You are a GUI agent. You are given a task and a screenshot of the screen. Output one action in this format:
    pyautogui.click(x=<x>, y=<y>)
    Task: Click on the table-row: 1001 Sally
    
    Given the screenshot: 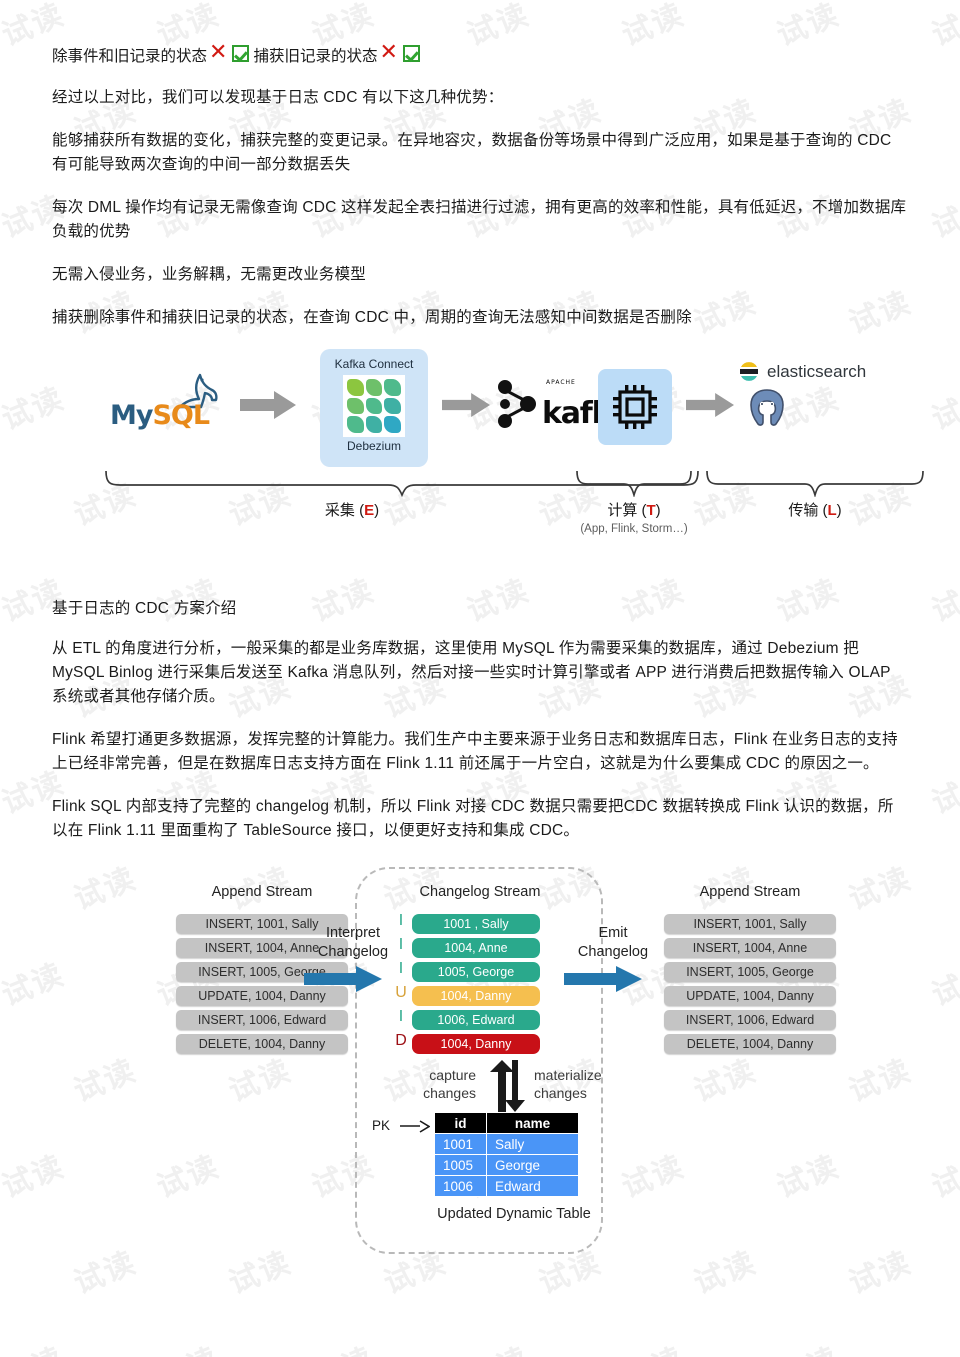 What is the action you would take?
    pyautogui.click(x=506, y=1144)
    